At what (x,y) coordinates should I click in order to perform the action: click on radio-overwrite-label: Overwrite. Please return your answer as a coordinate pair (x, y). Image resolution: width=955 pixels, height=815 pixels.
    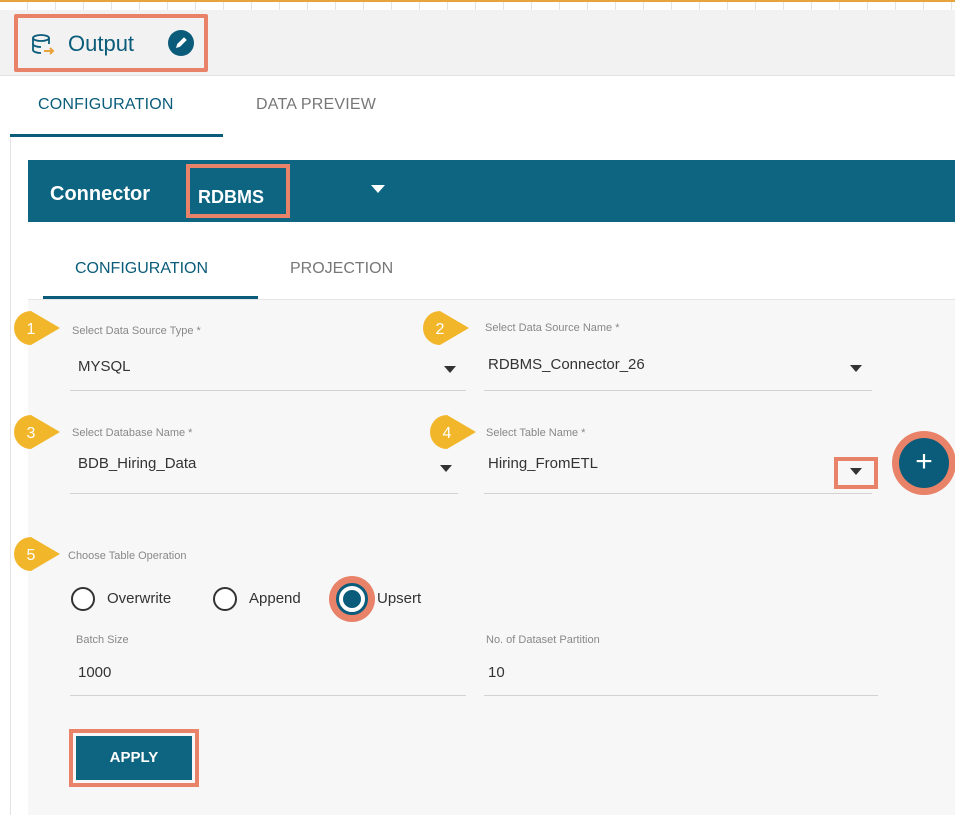
    Looking at the image, I should click on (139, 598).